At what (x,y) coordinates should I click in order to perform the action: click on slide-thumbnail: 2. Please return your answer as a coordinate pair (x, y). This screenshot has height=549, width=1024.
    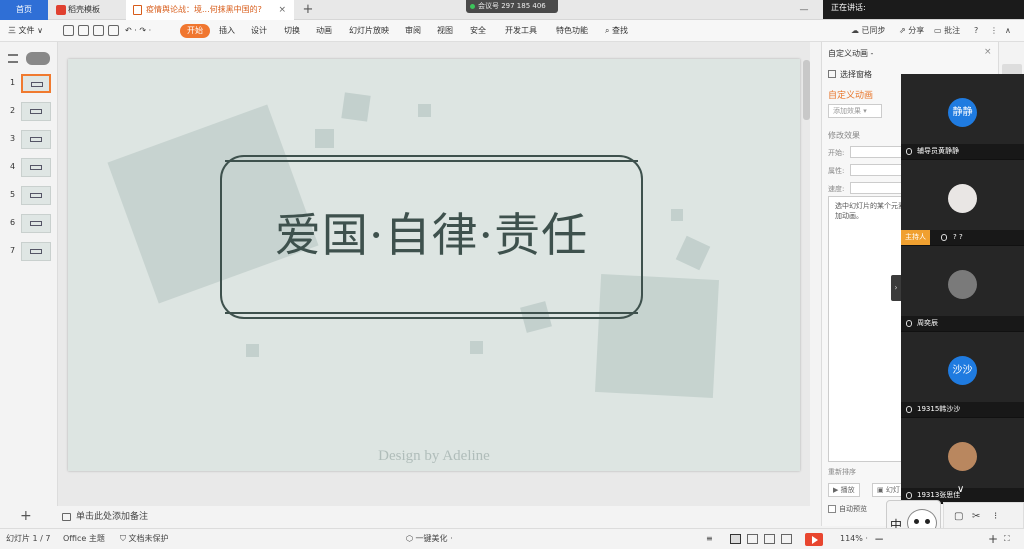
    Looking at the image, I should click on (29, 113).